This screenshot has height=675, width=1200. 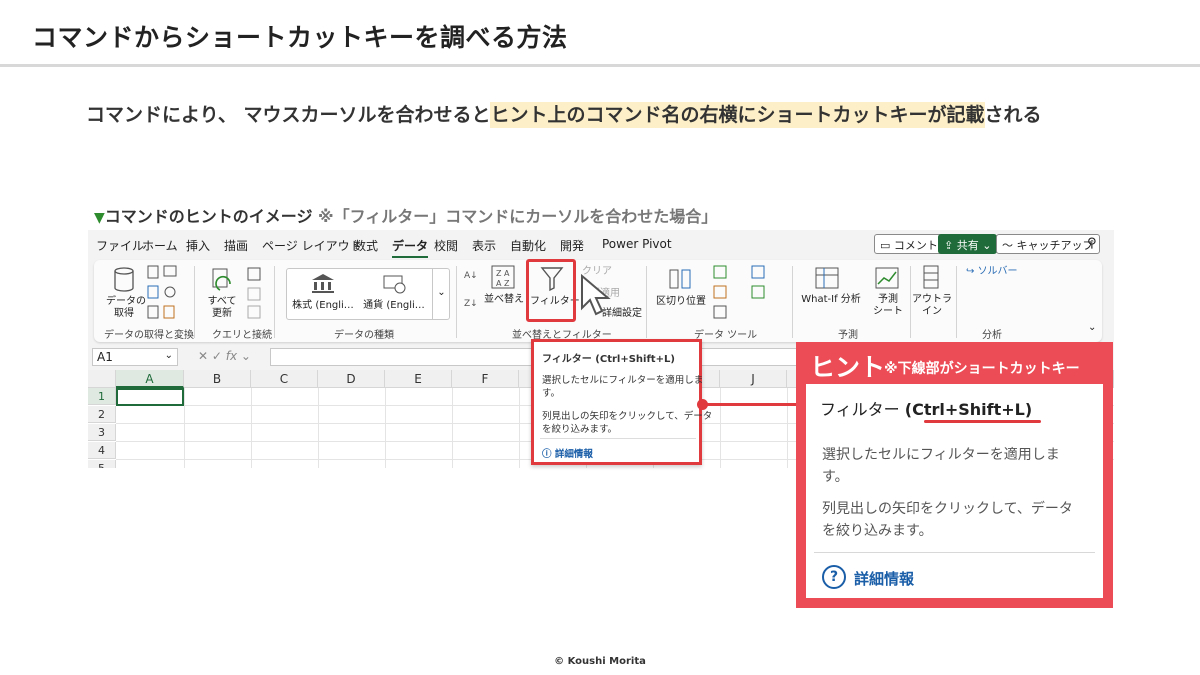 What do you see at coordinates (236, 245) in the screenshot?
I see `tab-draw: 描画` at bounding box center [236, 245].